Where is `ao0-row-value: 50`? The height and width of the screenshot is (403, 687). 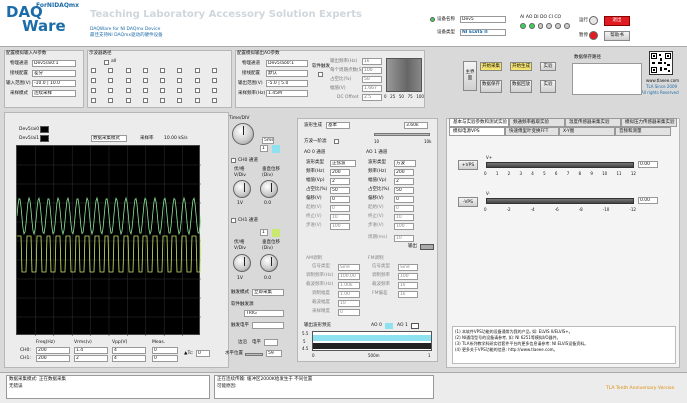 ao0-row-value: 50 is located at coordinates (340, 190).